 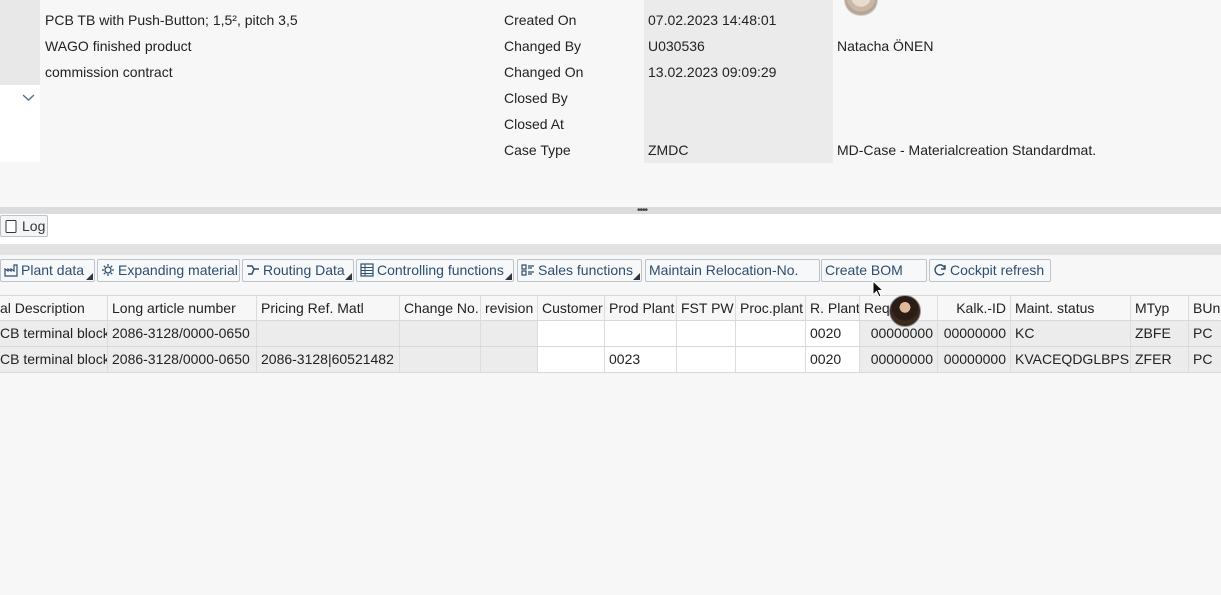 I want to click on column-header: Pricing Ref. Matl, so click(x=328, y=308).